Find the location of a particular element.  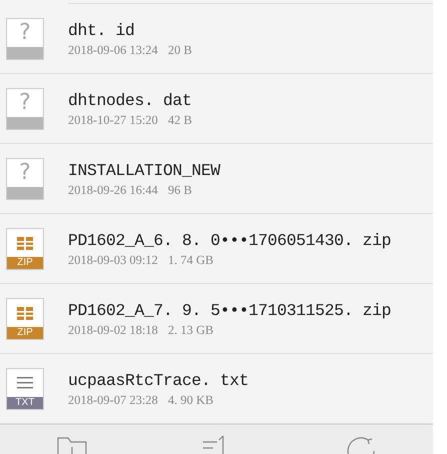

file-date: 2018-10-27 15:20 is located at coordinates (113, 120).